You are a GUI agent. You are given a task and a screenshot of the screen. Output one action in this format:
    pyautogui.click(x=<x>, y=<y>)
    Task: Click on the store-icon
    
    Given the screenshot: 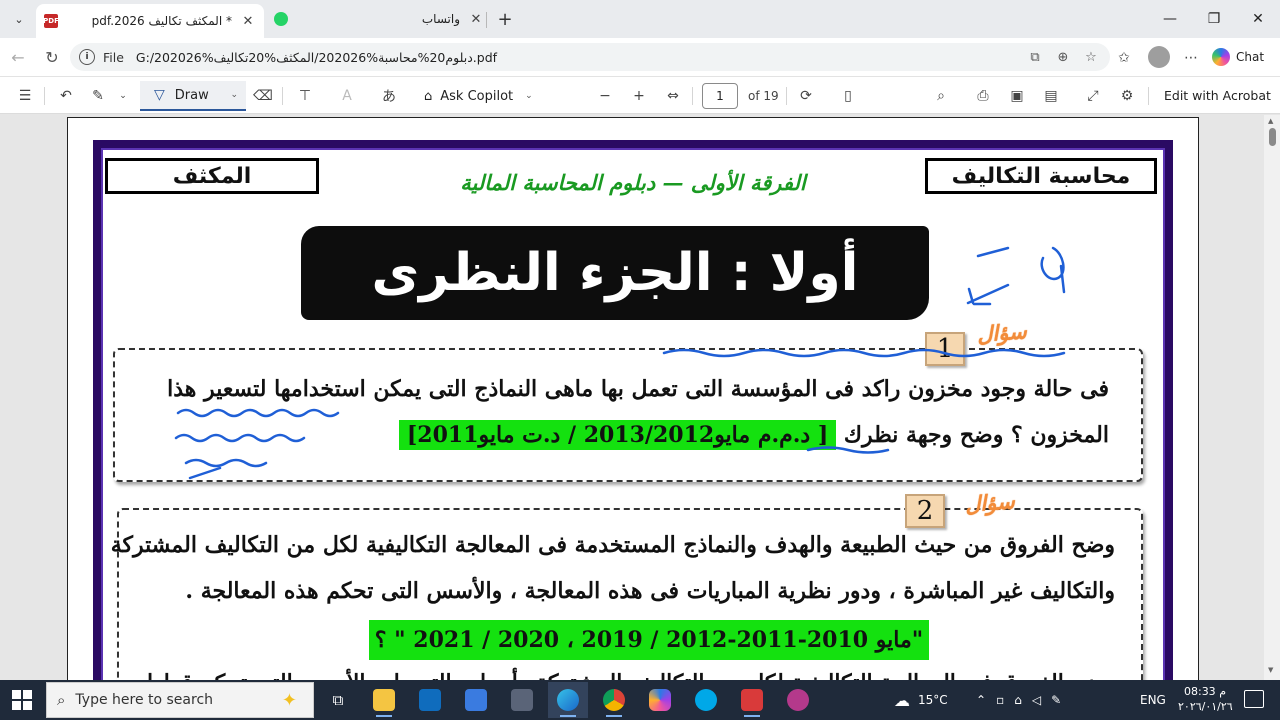 What is the action you would take?
    pyautogui.click(x=476, y=700)
    